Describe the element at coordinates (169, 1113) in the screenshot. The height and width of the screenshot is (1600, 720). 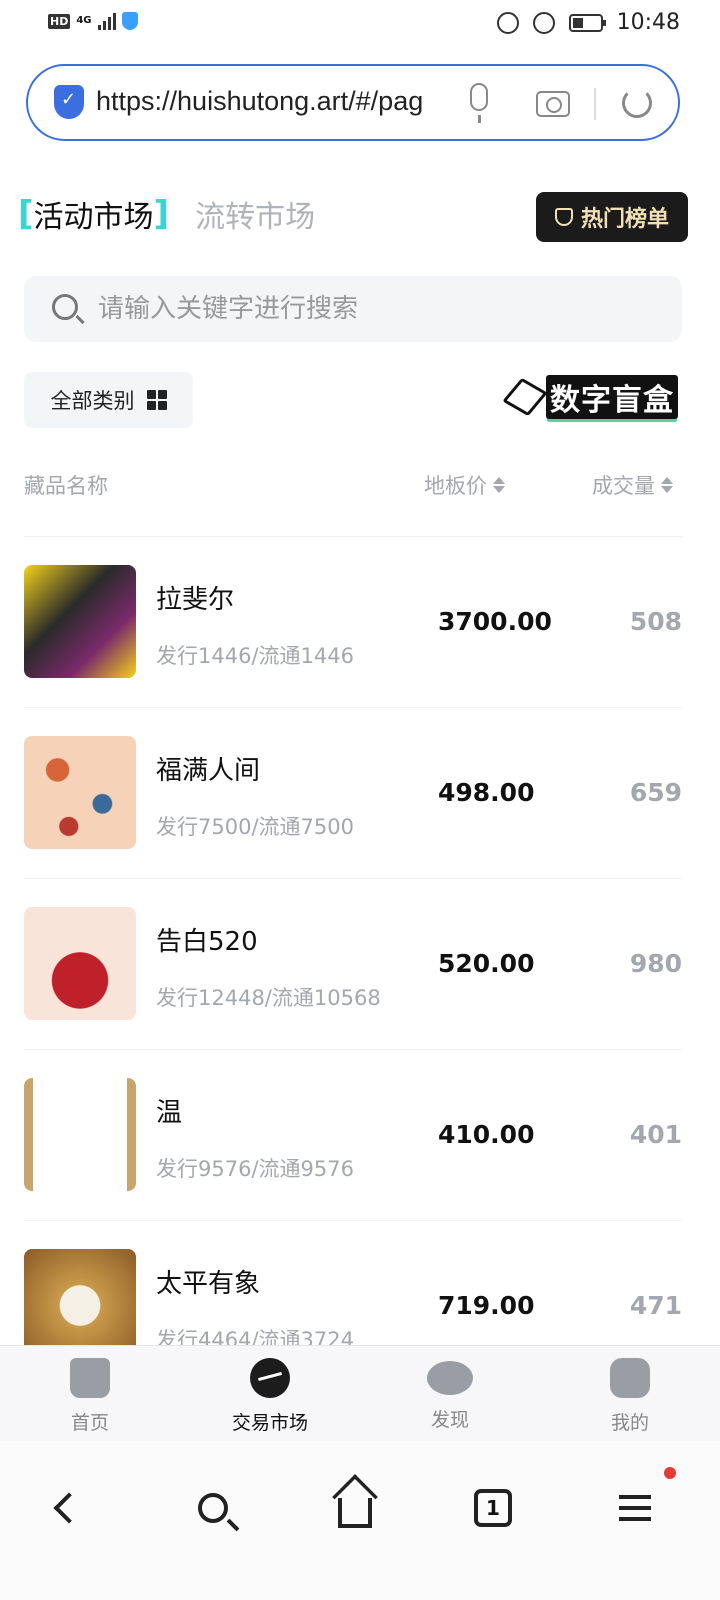
I see `item-name: 温` at that location.